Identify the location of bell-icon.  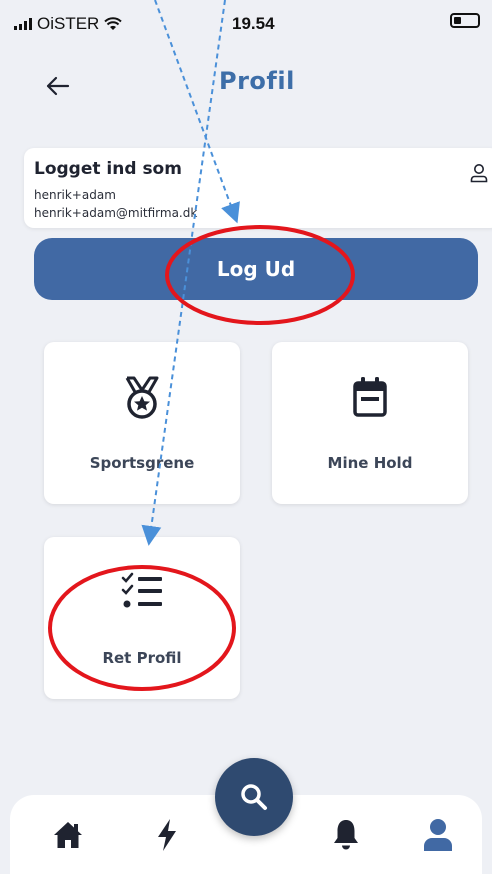
(346, 835).